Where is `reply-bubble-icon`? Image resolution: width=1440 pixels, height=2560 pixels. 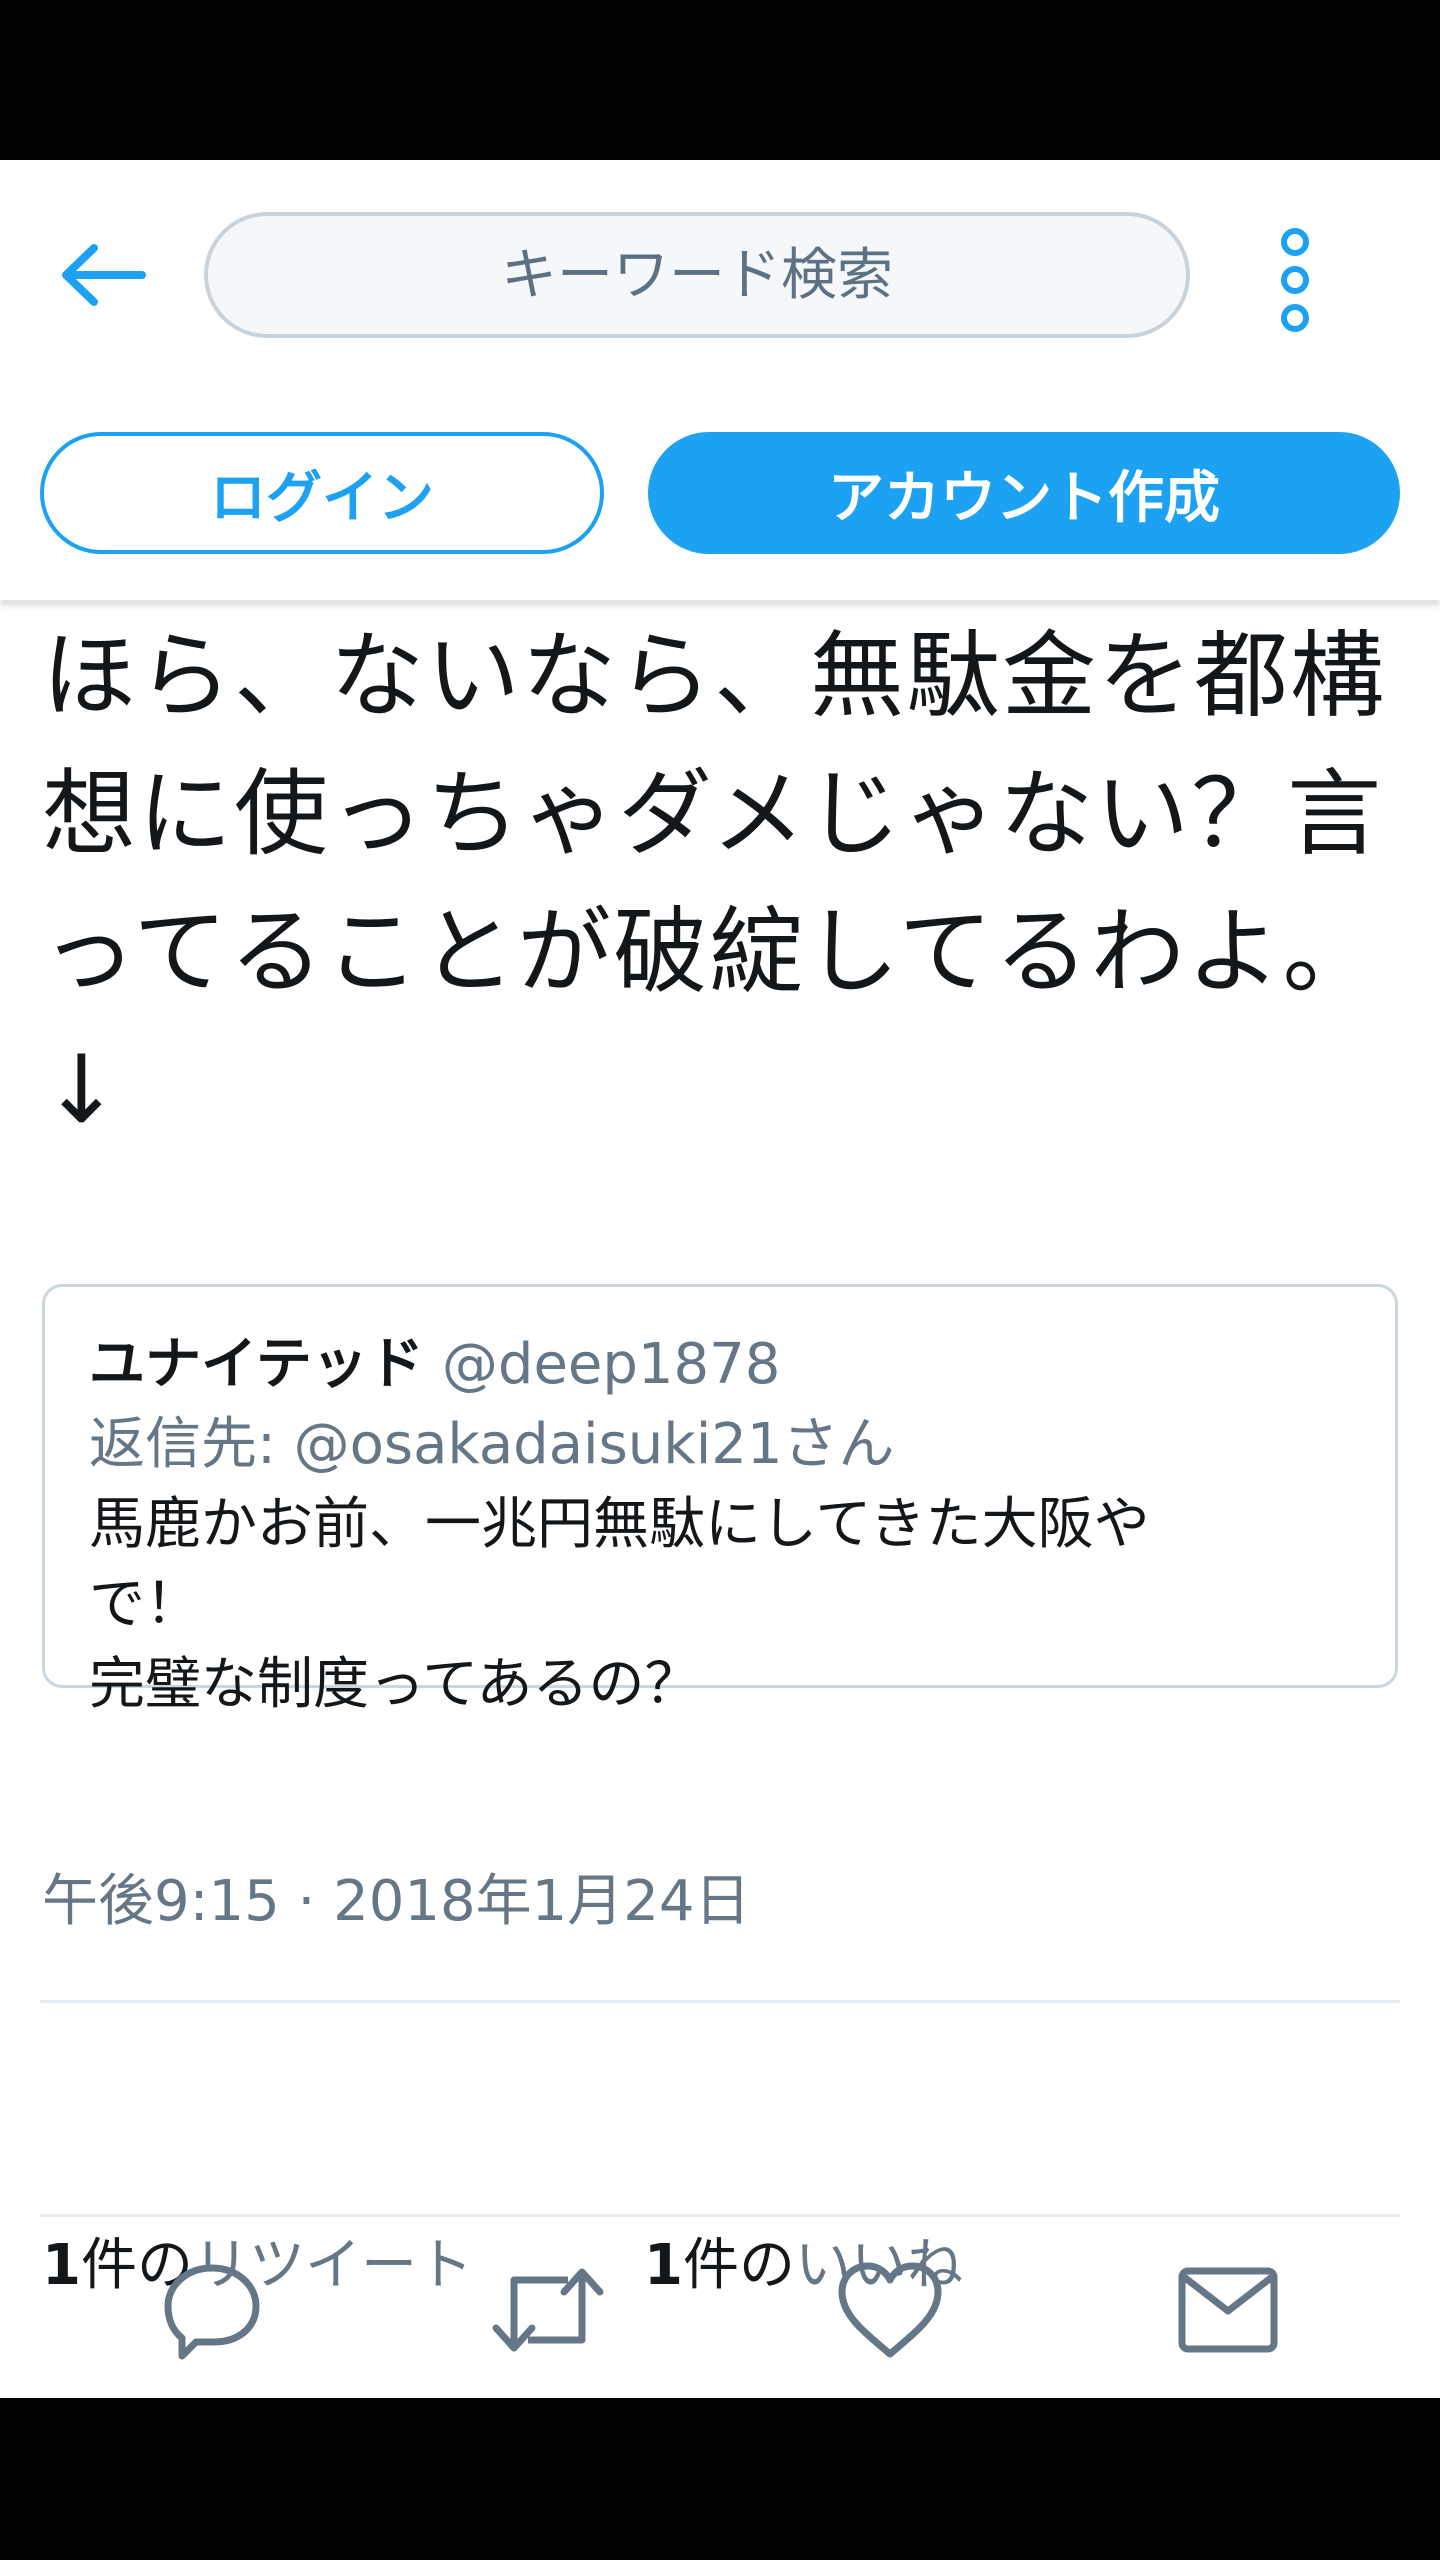 reply-bubble-icon is located at coordinates (212, 2312).